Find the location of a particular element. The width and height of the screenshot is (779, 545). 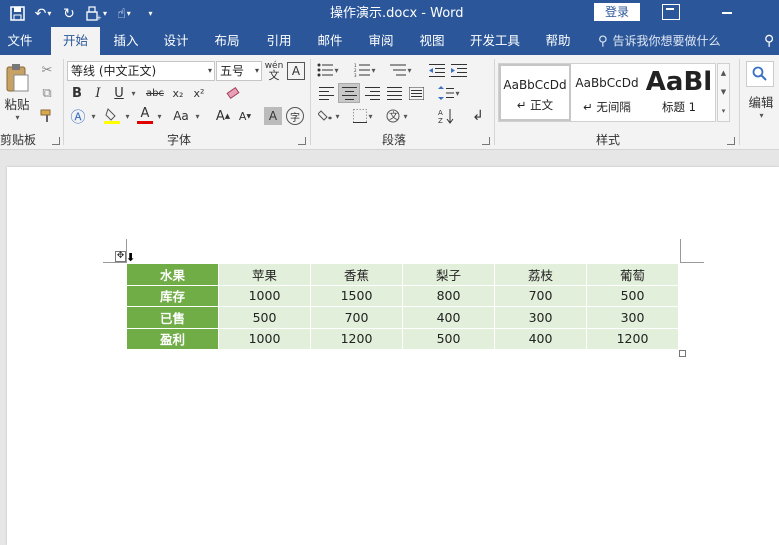

undo-icon: ↶ ▾ is located at coordinates (43, 14).